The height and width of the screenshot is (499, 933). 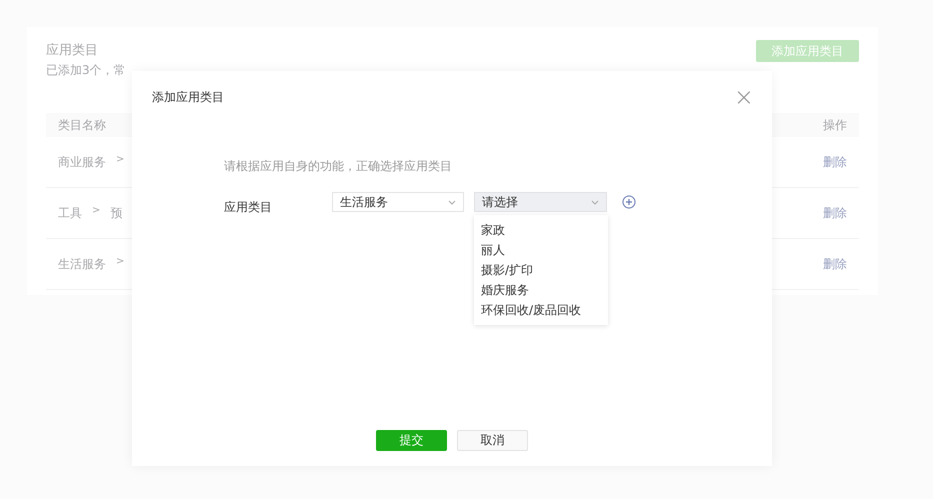 I want to click on dropdown-option: 环保回收/废品回收, so click(x=541, y=310).